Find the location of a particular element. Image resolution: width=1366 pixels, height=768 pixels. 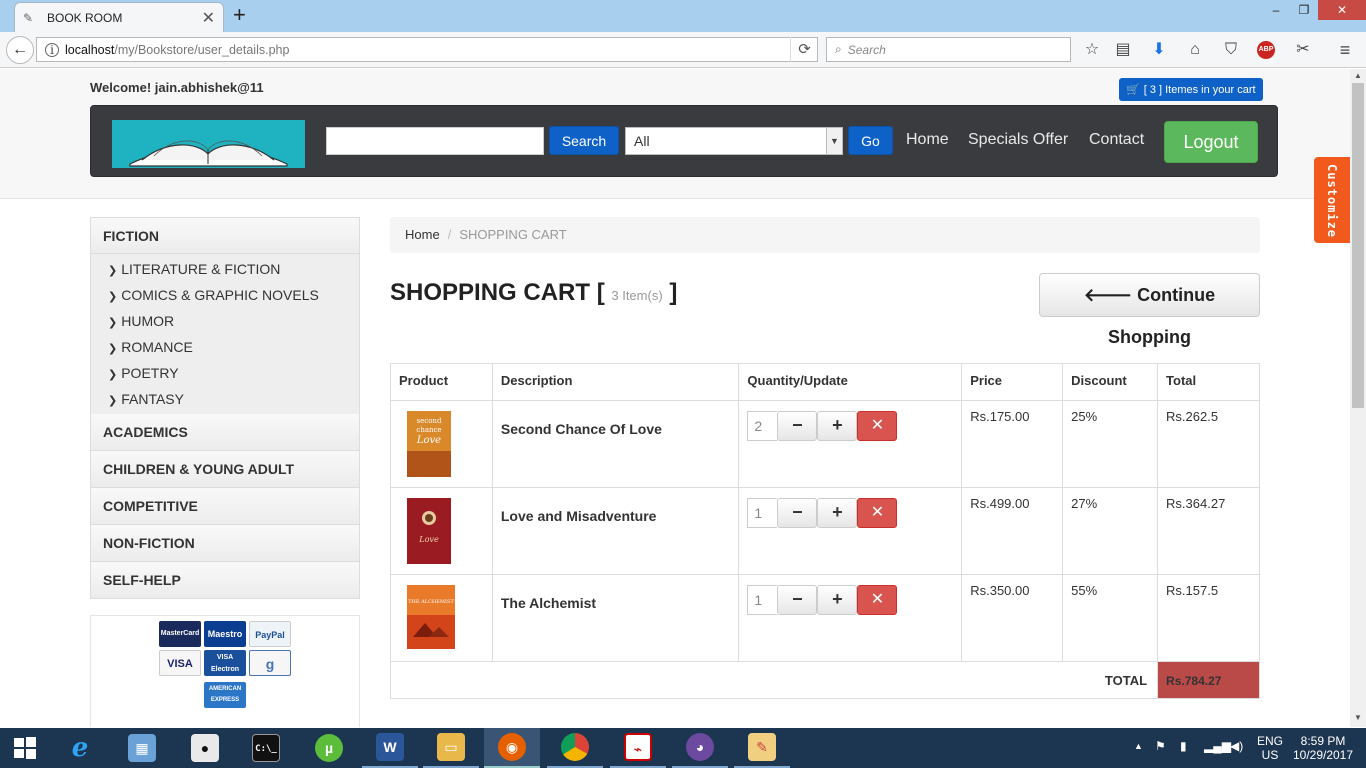

scroll-down-arrow-icon: ▼ is located at coordinates (1358, 717).